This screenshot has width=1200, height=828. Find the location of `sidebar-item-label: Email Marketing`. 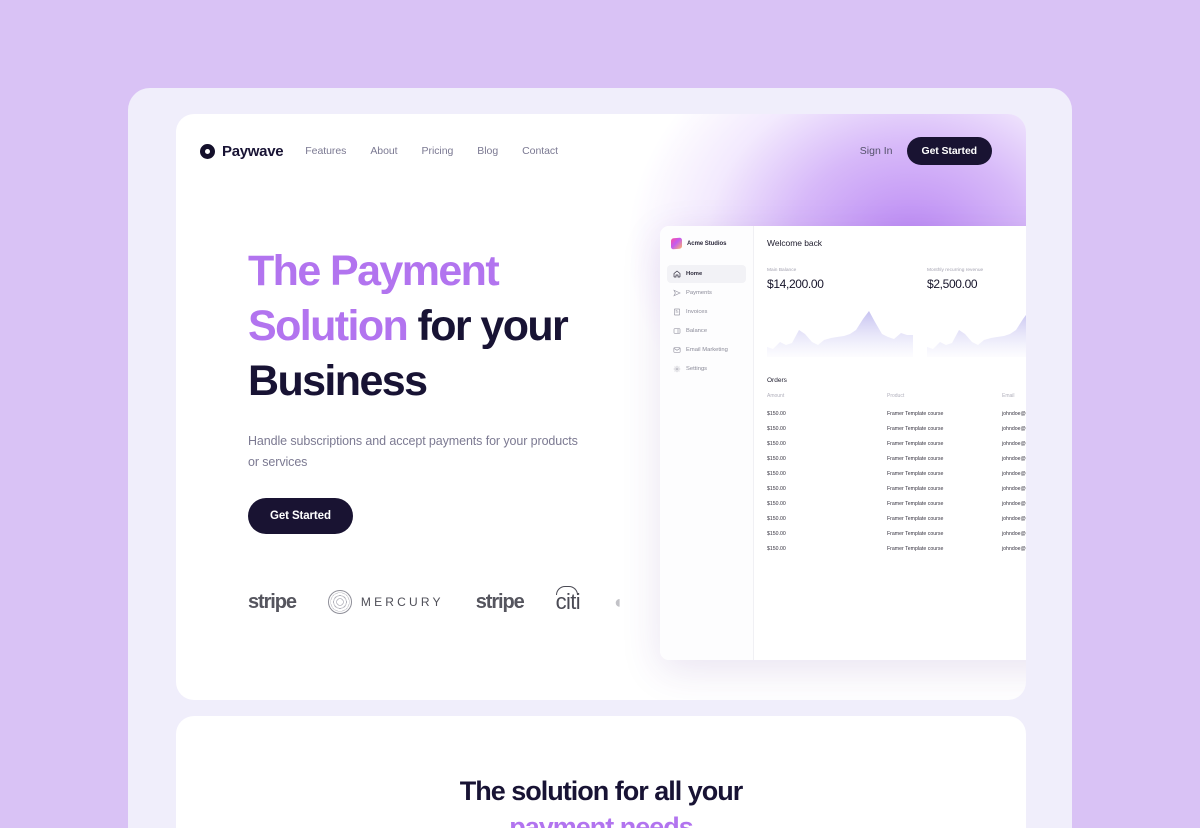

sidebar-item-label: Email Marketing is located at coordinates (707, 350).